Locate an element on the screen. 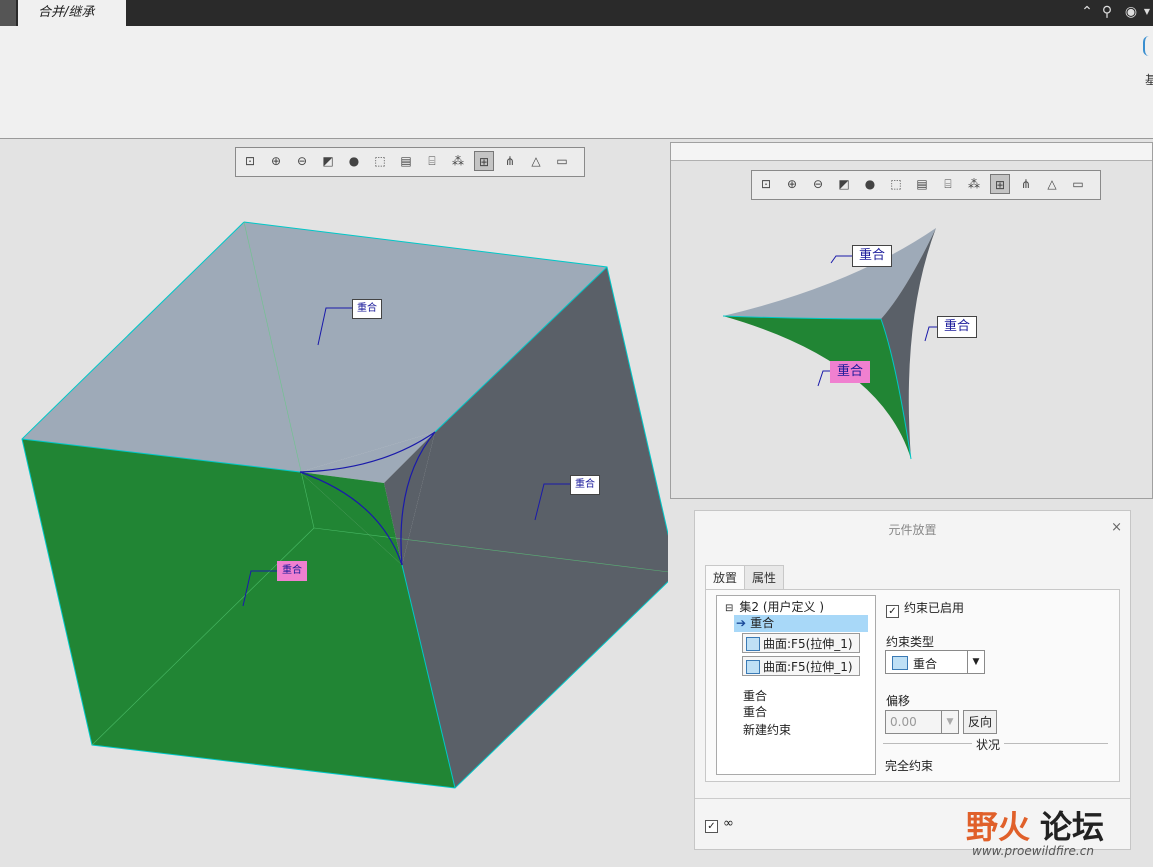  reference-2-label: 曲面:F5(拉伸_1) is located at coordinates (808, 667).